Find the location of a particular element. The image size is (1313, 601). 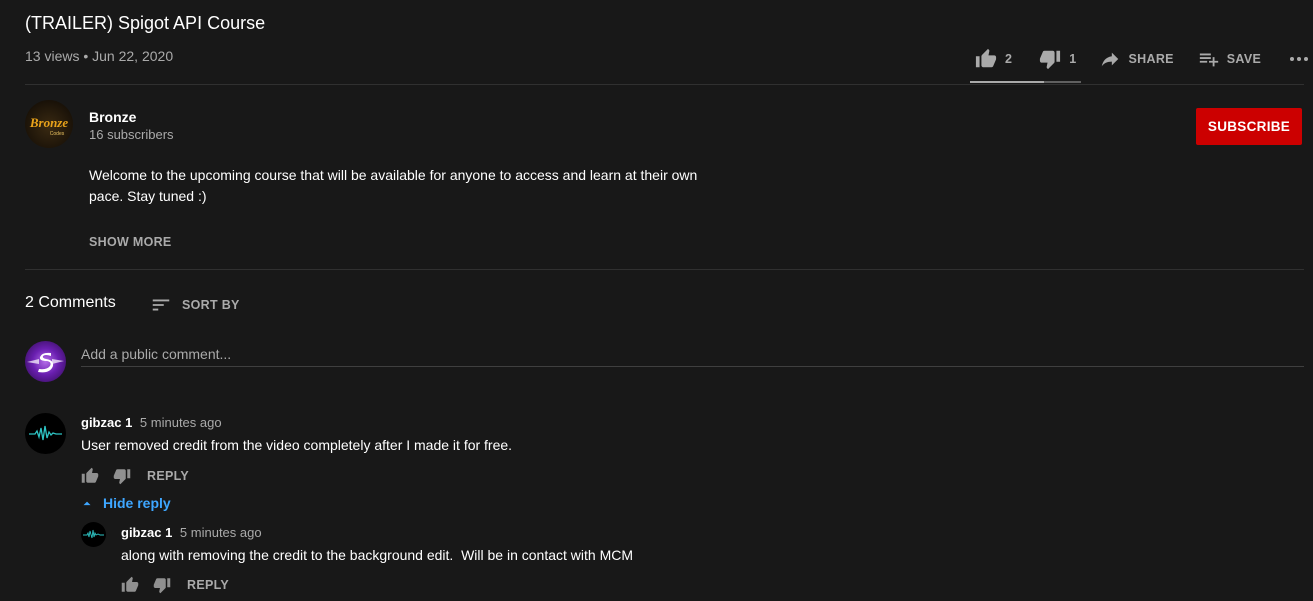

reply-reply-button: REPLY is located at coordinates (208, 585).